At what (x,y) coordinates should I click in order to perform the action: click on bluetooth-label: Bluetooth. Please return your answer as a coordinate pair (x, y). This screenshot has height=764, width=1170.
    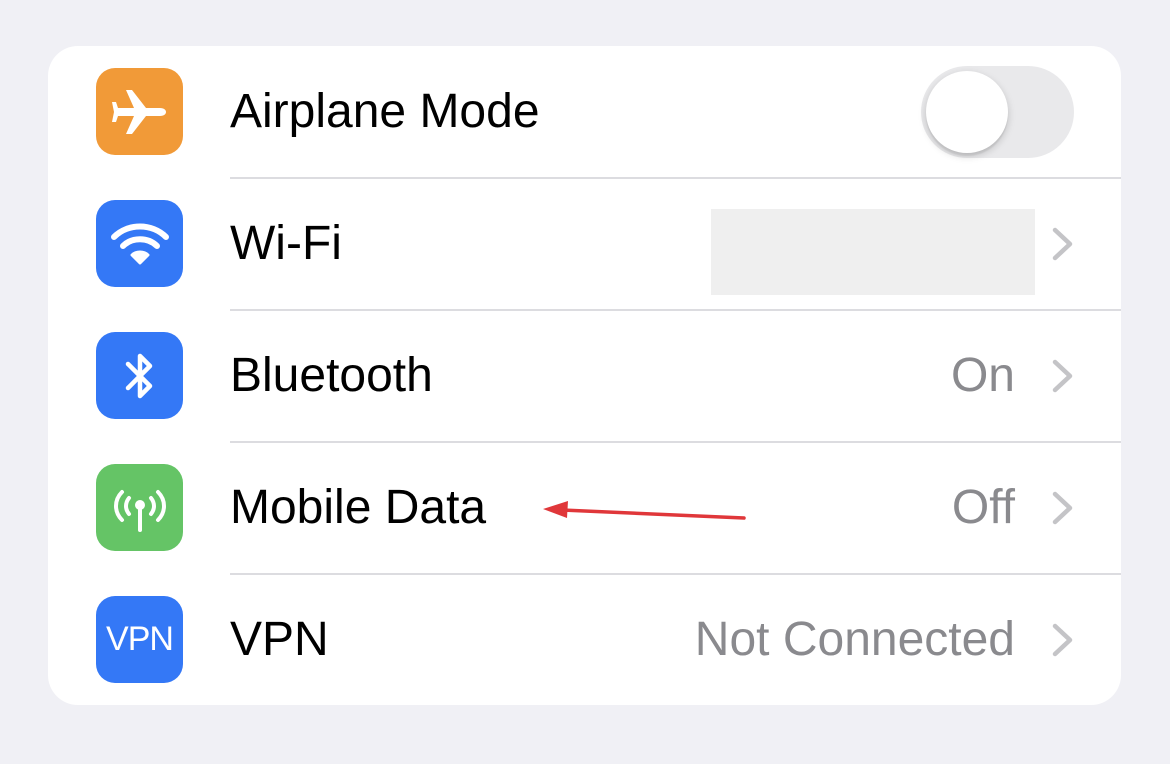
    Looking at the image, I should click on (331, 375).